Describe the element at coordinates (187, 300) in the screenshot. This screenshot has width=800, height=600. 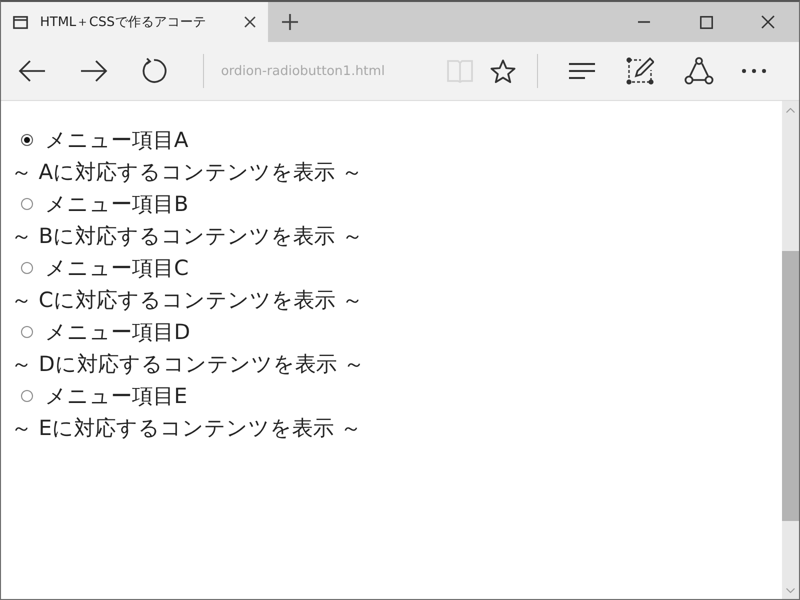
I see `content-text: ～ Cに対応するコンテンツを表示 ～` at that location.